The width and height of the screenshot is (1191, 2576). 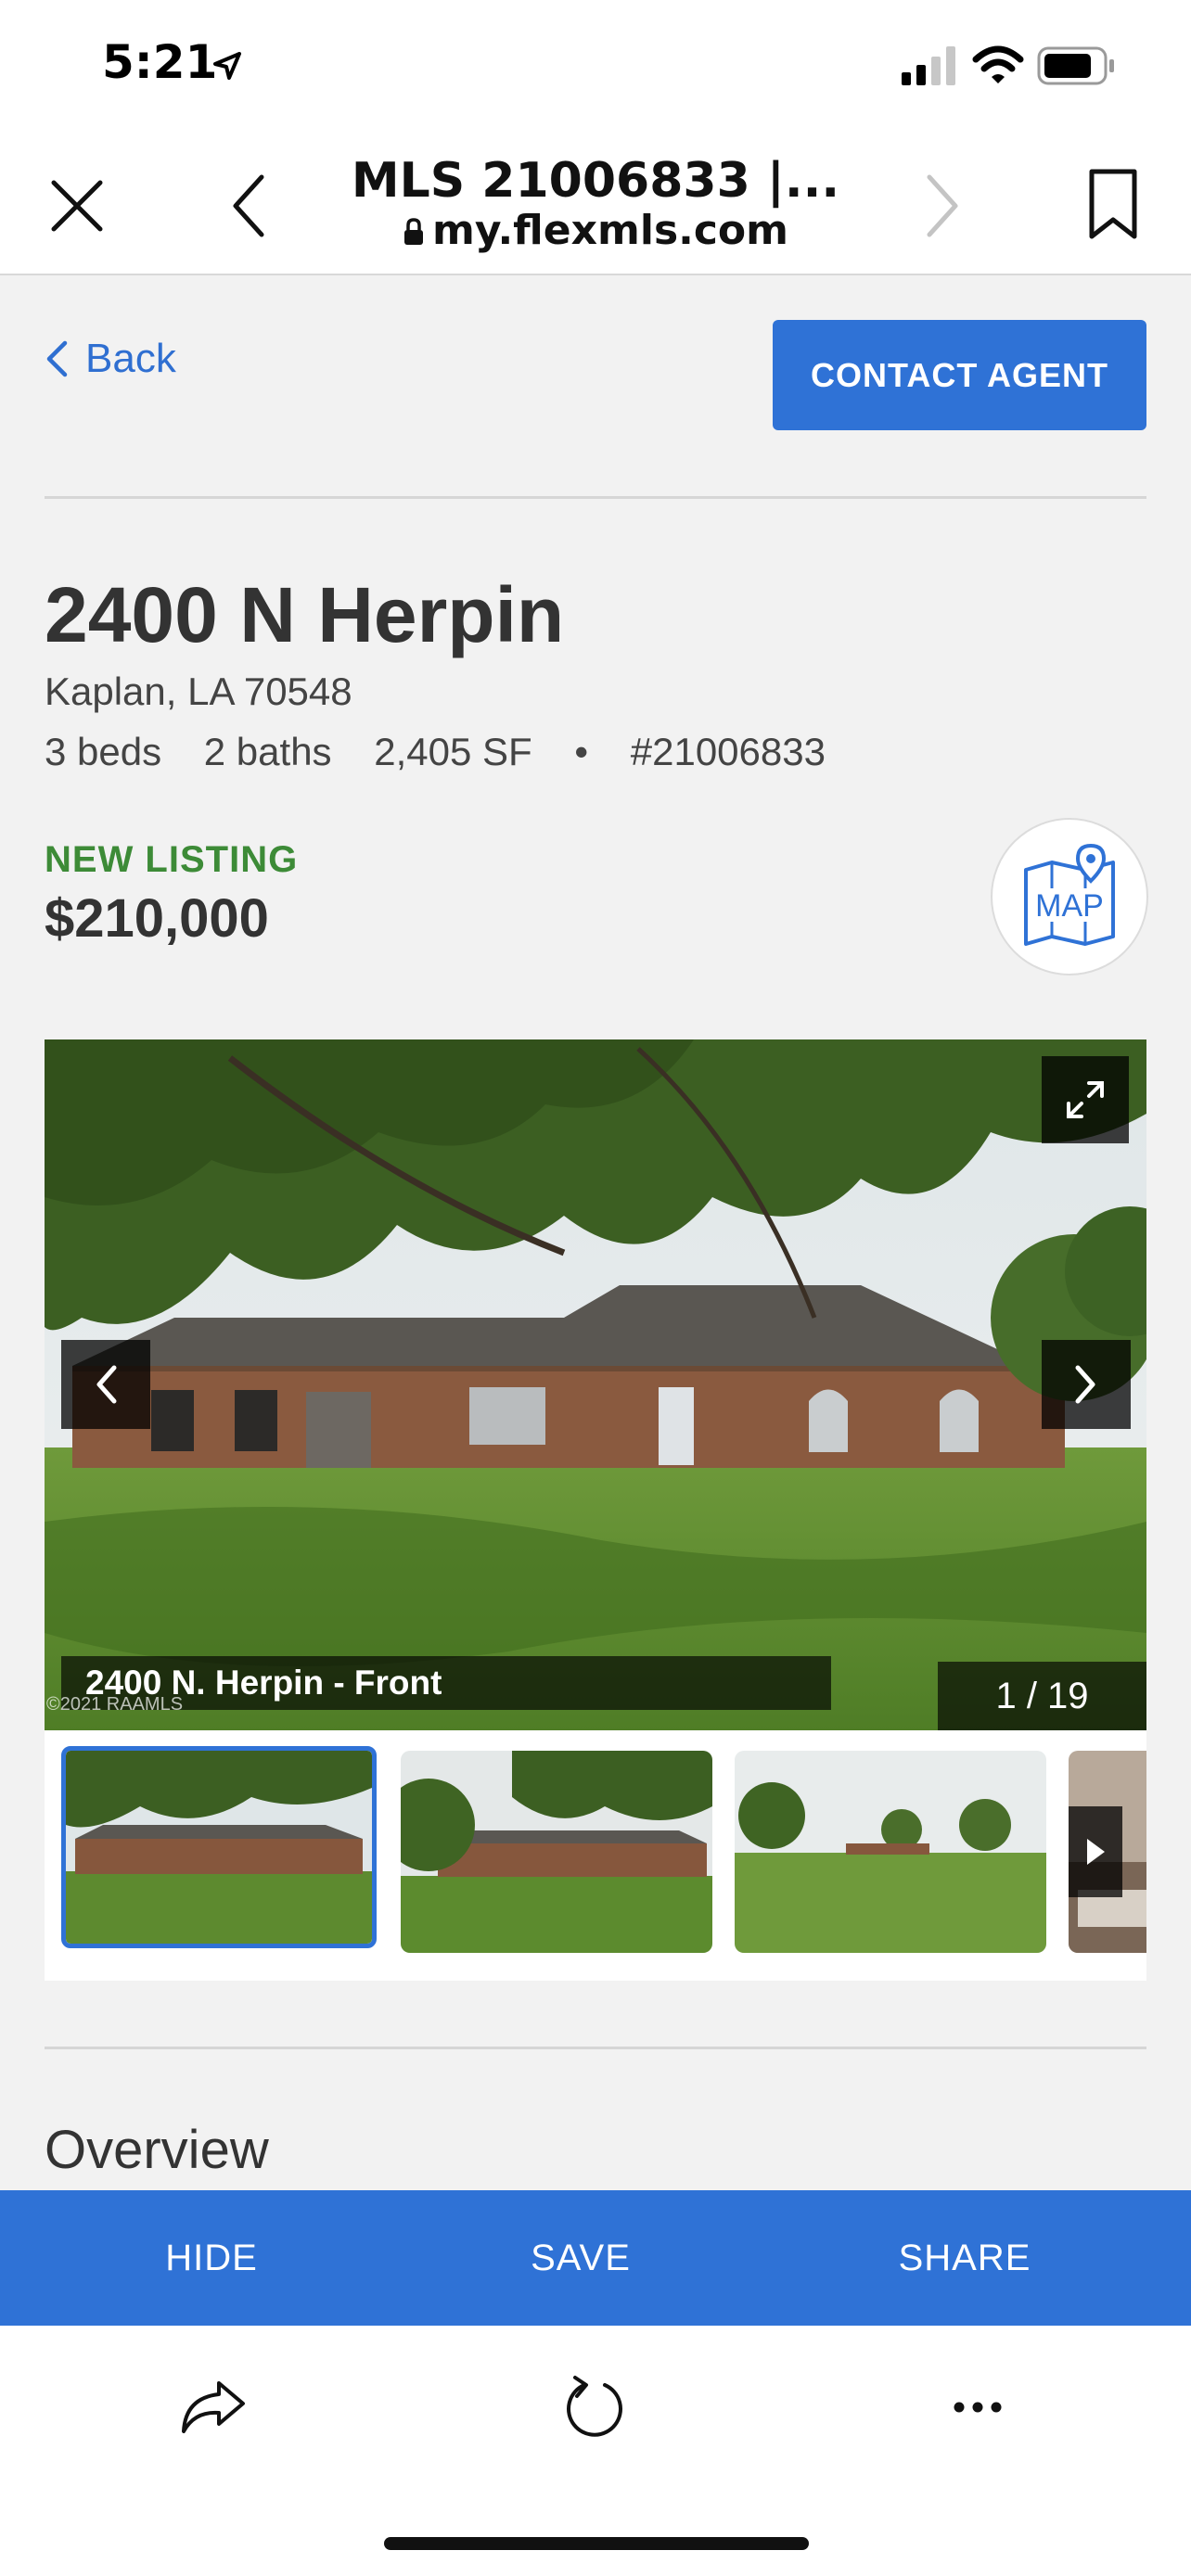 I want to click on beds-text: 3 beds, so click(x=103, y=752).